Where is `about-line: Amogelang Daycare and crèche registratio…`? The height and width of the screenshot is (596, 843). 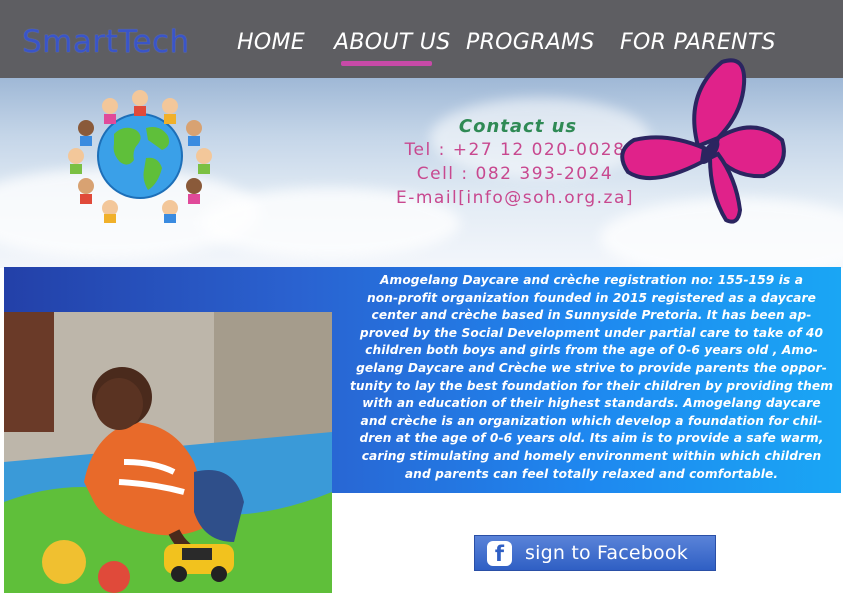 about-line: Amogelang Daycare and crèche registratio… is located at coordinates (591, 280).